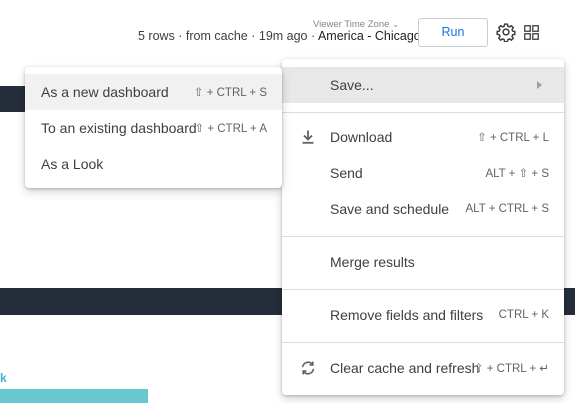 This screenshot has height=403, width=575. What do you see at coordinates (507, 209) in the screenshot?
I see `menu-item-shortcut: ALT + CTRL + S` at bounding box center [507, 209].